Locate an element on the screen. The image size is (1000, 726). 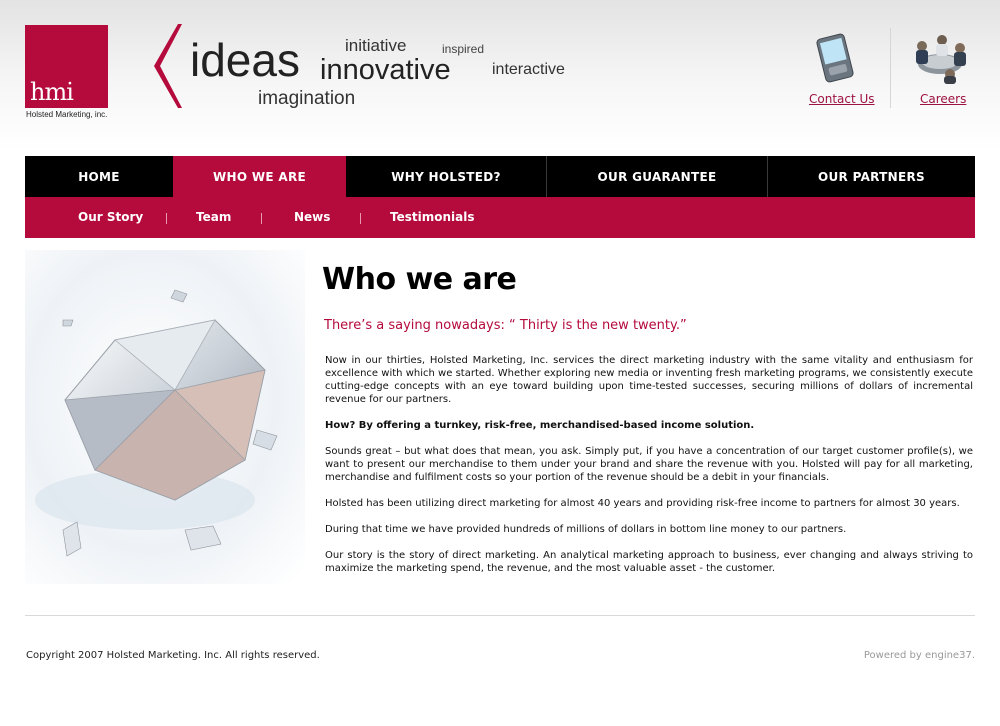
powered-by-link: Powered by engine37. is located at coordinates (919, 655).